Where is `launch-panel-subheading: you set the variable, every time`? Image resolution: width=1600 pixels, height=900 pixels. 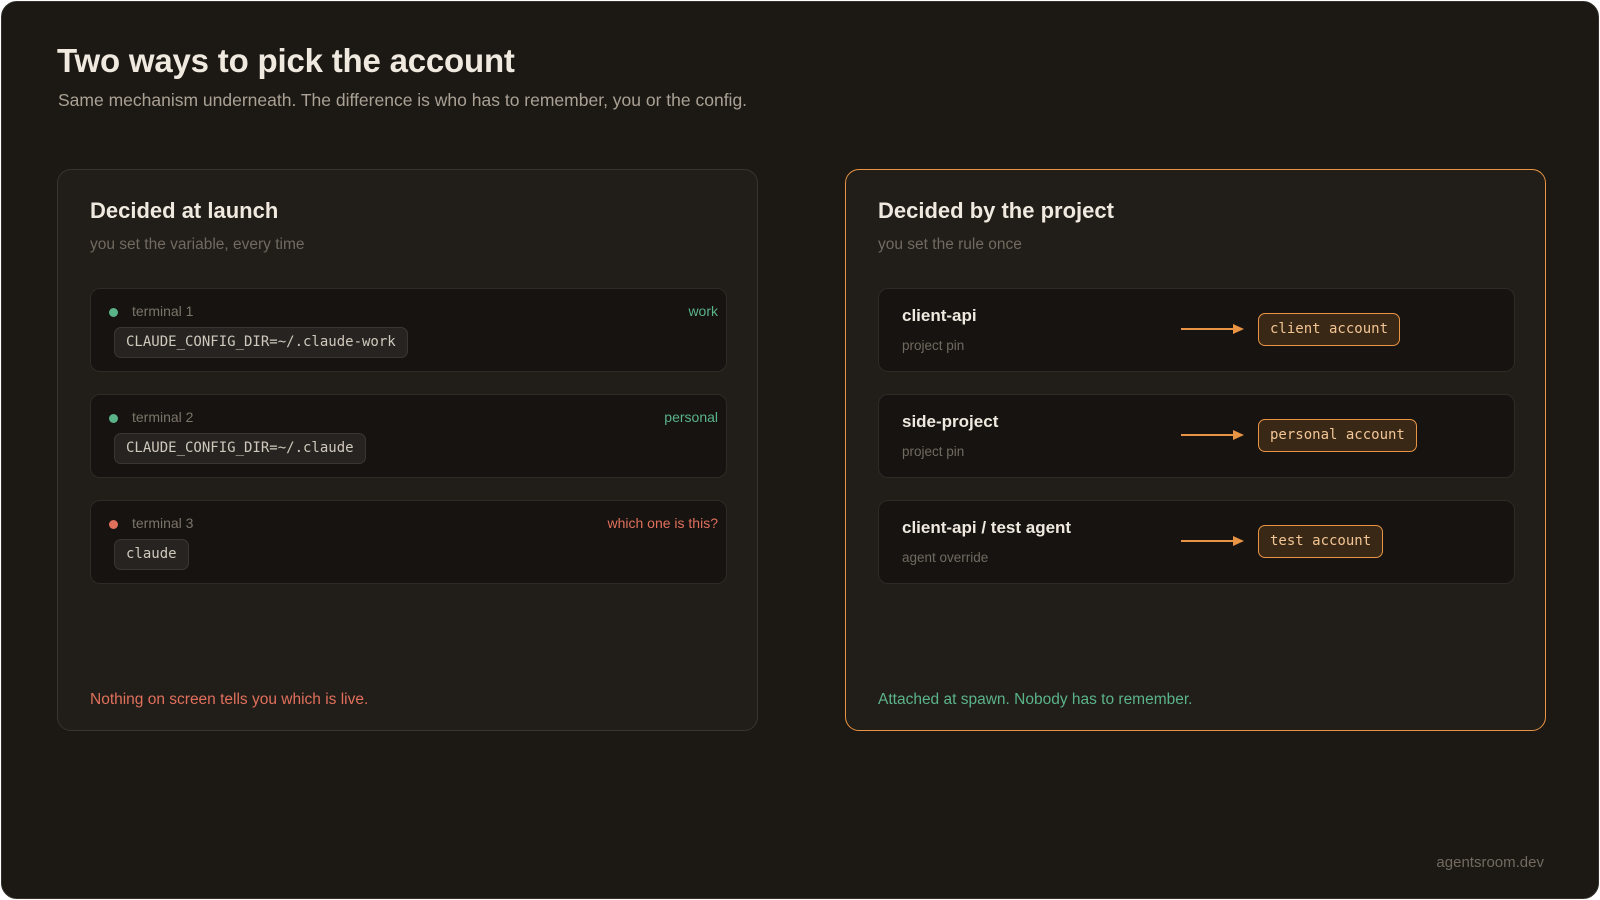 launch-panel-subheading: you set the variable, every time is located at coordinates (197, 244).